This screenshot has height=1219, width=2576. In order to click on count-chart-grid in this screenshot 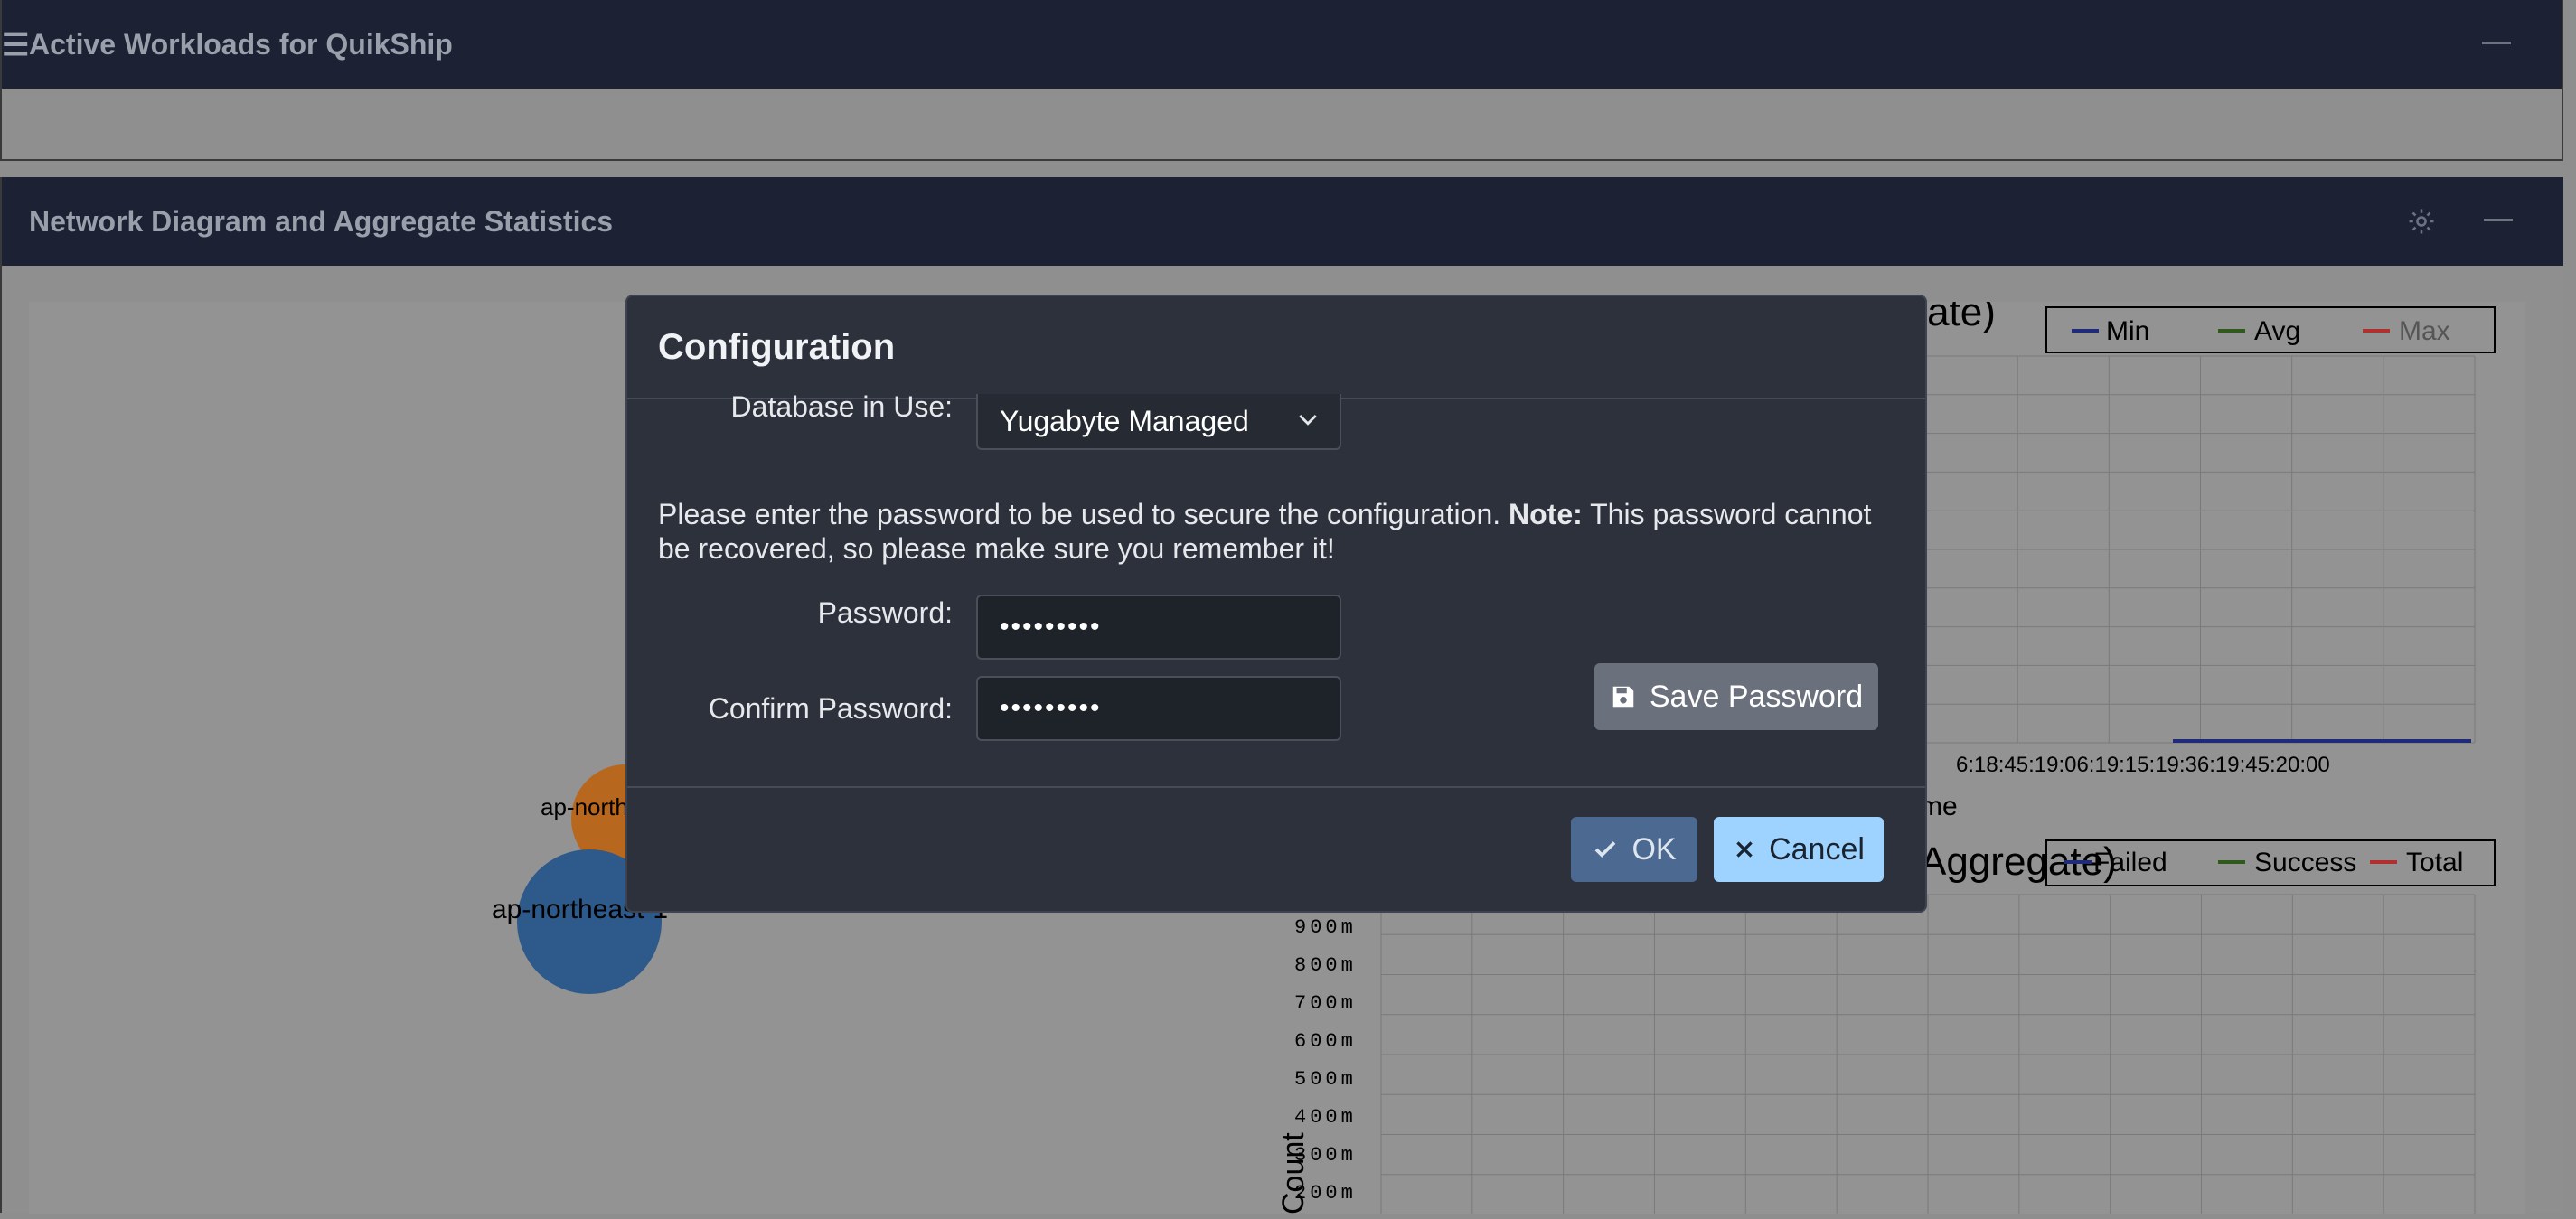, I will do `click(1928, 1054)`.